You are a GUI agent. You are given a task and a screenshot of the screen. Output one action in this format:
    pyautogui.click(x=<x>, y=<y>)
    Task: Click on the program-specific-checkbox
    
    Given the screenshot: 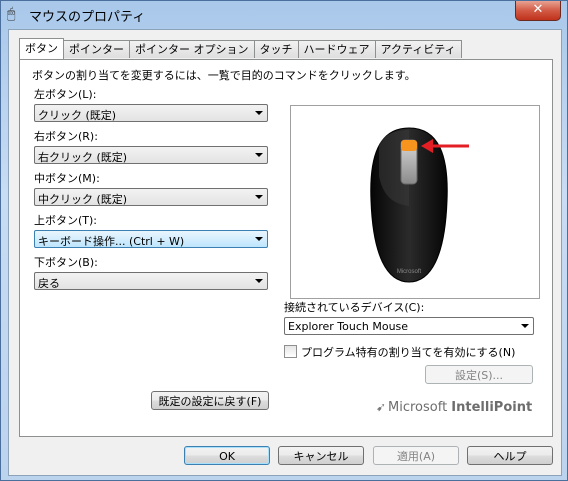 What is the action you would take?
    pyautogui.click(x=290, y=351)
    